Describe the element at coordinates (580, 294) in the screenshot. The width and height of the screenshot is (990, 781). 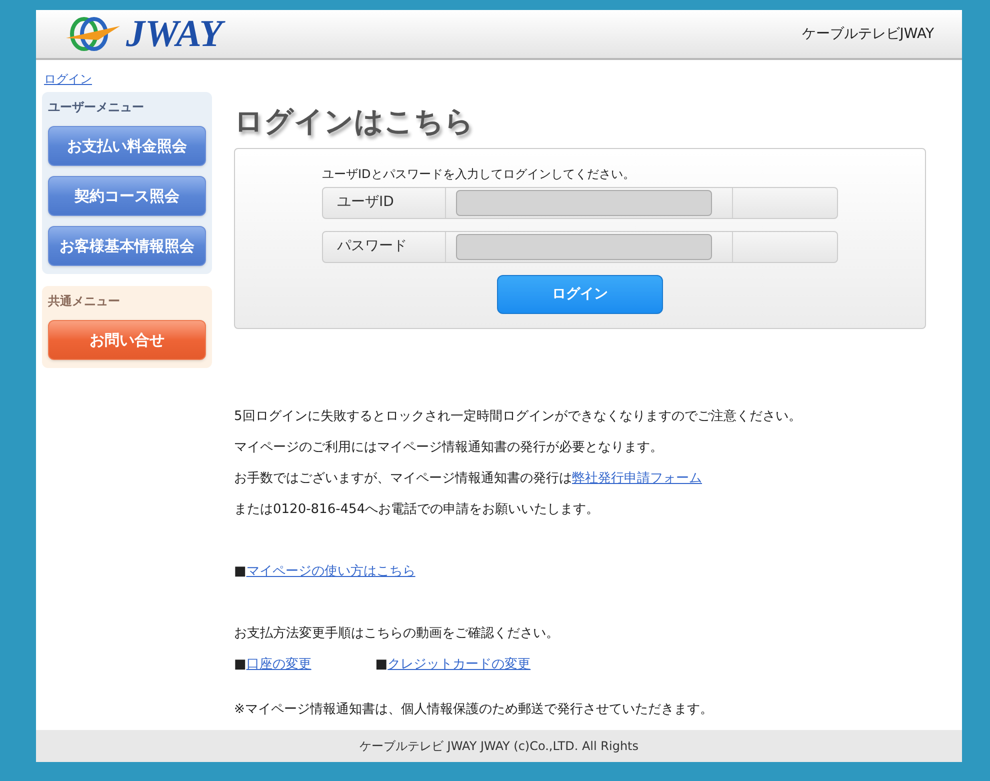
I see `login-button: ログイン` at that location.